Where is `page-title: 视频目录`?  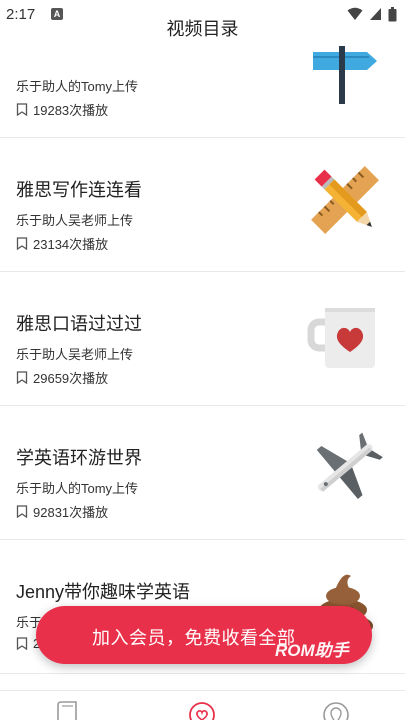
page-title: 视频目录 is located at coordinates (202, 29).